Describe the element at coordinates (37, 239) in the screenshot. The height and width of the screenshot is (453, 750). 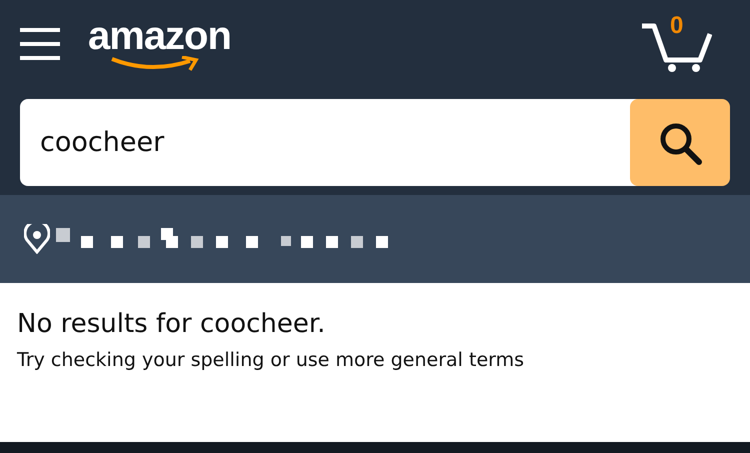
I see `location-pin-icon` at that location.